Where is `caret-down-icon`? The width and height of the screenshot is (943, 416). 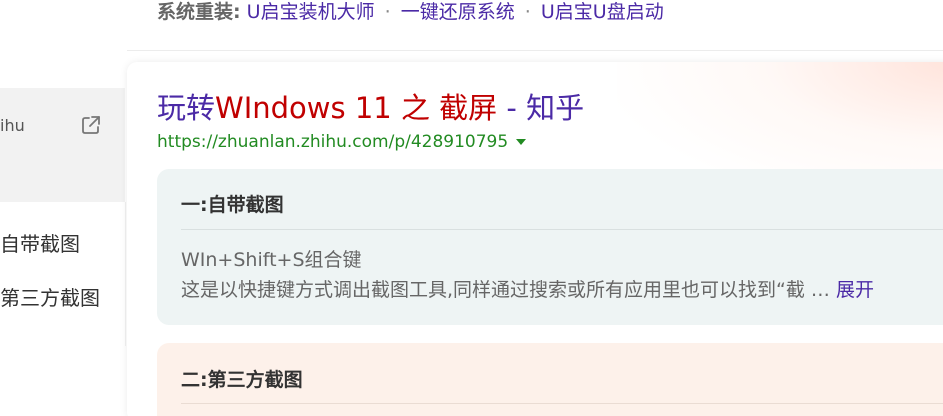
caret-down-icon is located at coordinates (521, 142).